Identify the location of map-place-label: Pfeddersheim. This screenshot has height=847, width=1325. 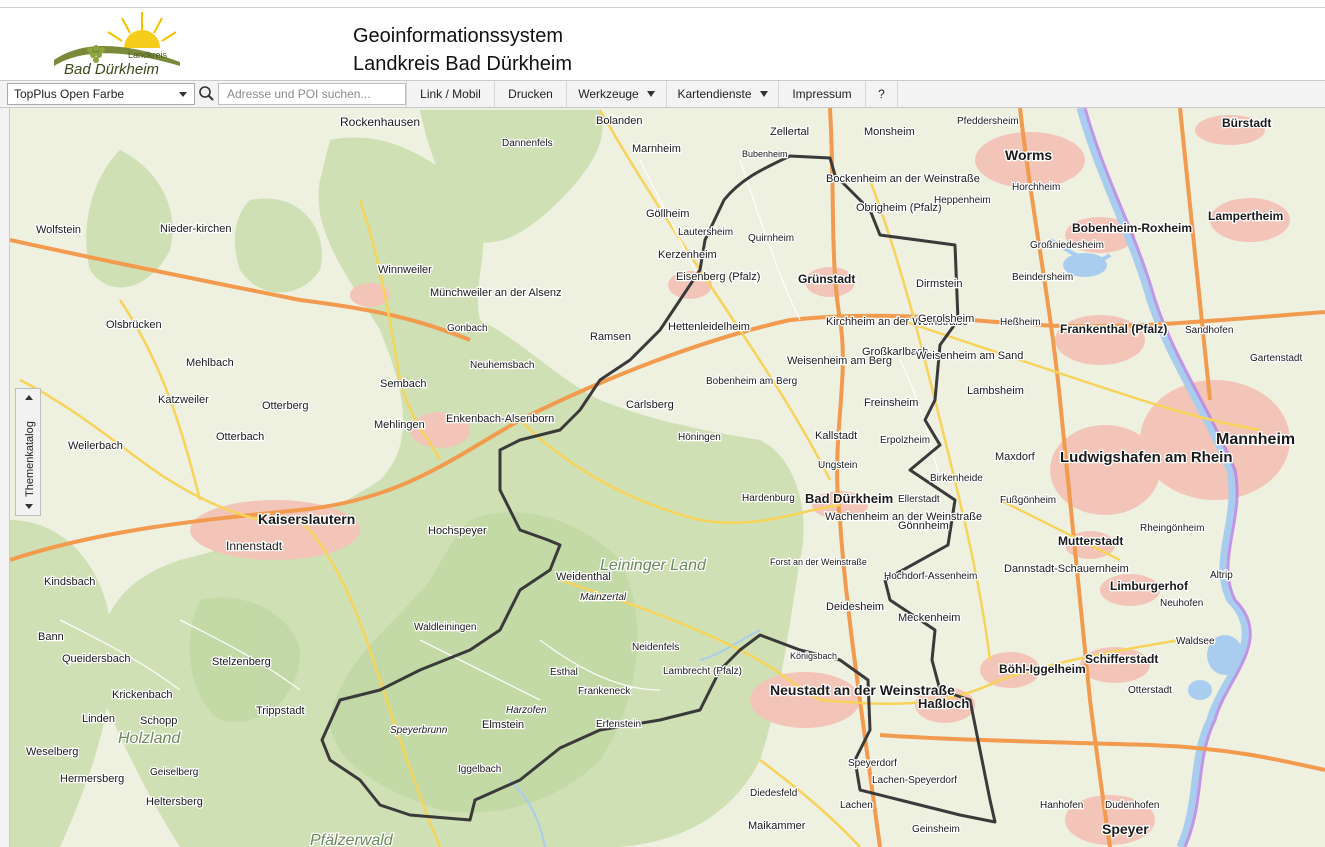
(988, 121).